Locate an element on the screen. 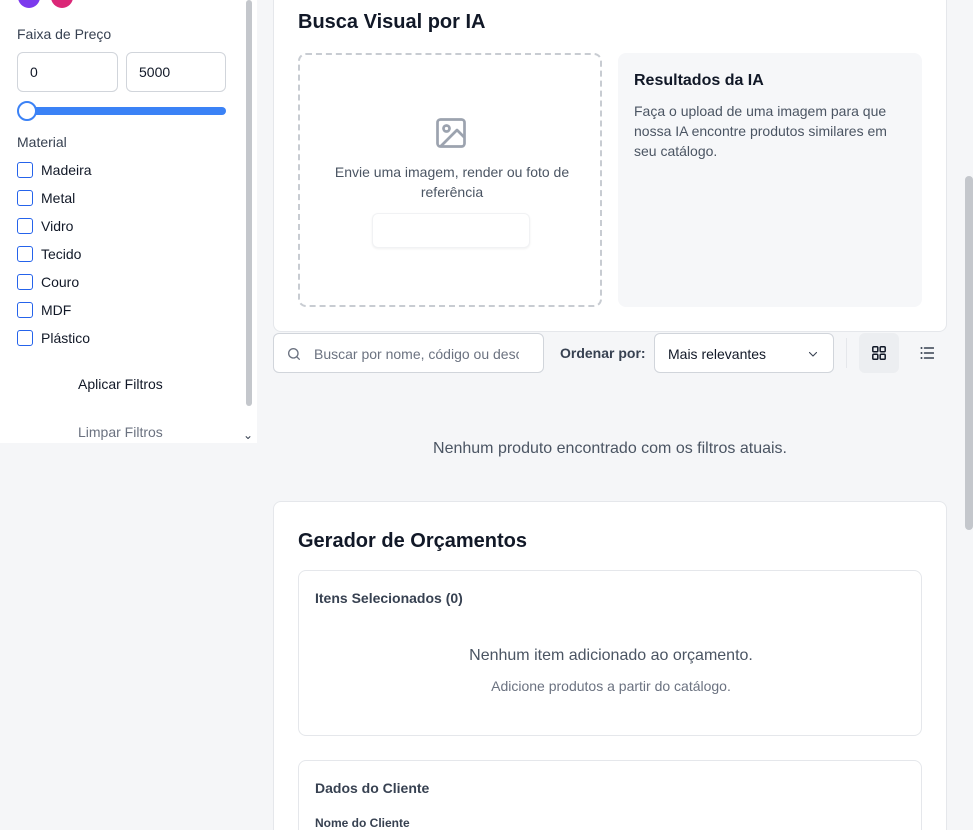 The image size is (973, 830). selected-items-title: Itens Selecionados (0) is located at coordinates (389, 598).